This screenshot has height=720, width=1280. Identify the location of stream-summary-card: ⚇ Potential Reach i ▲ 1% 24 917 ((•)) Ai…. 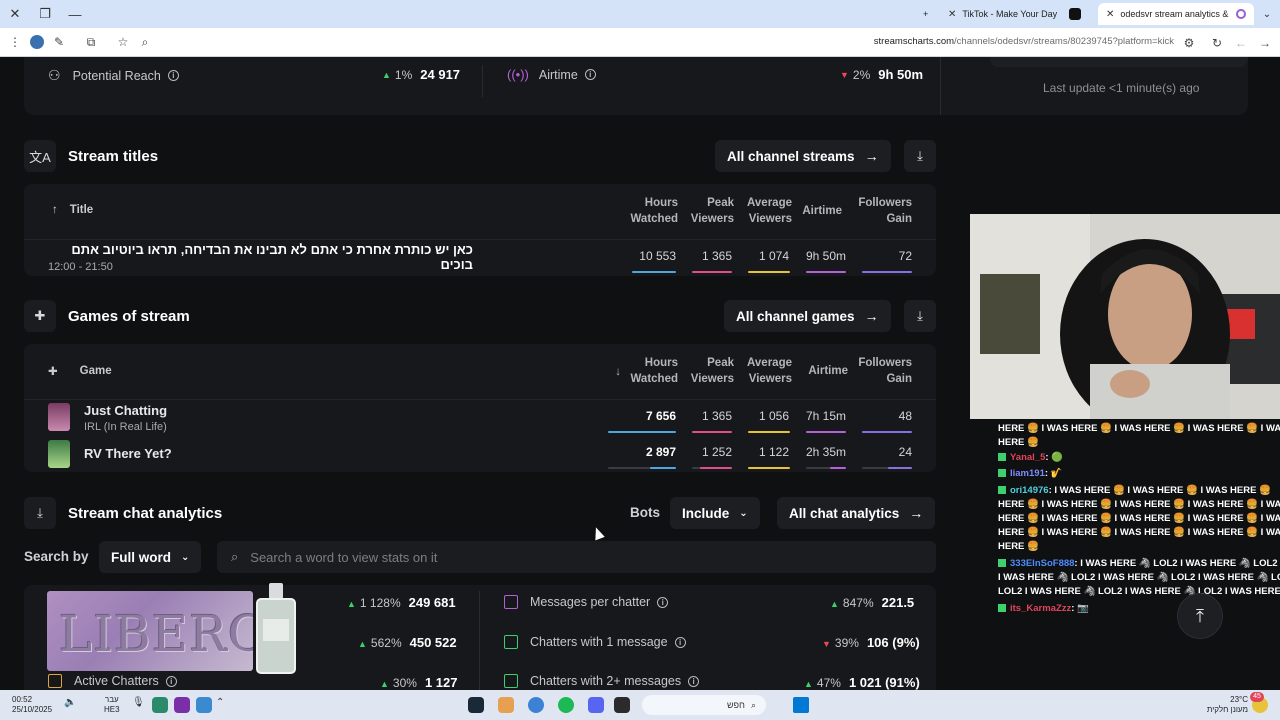
(636, 86).